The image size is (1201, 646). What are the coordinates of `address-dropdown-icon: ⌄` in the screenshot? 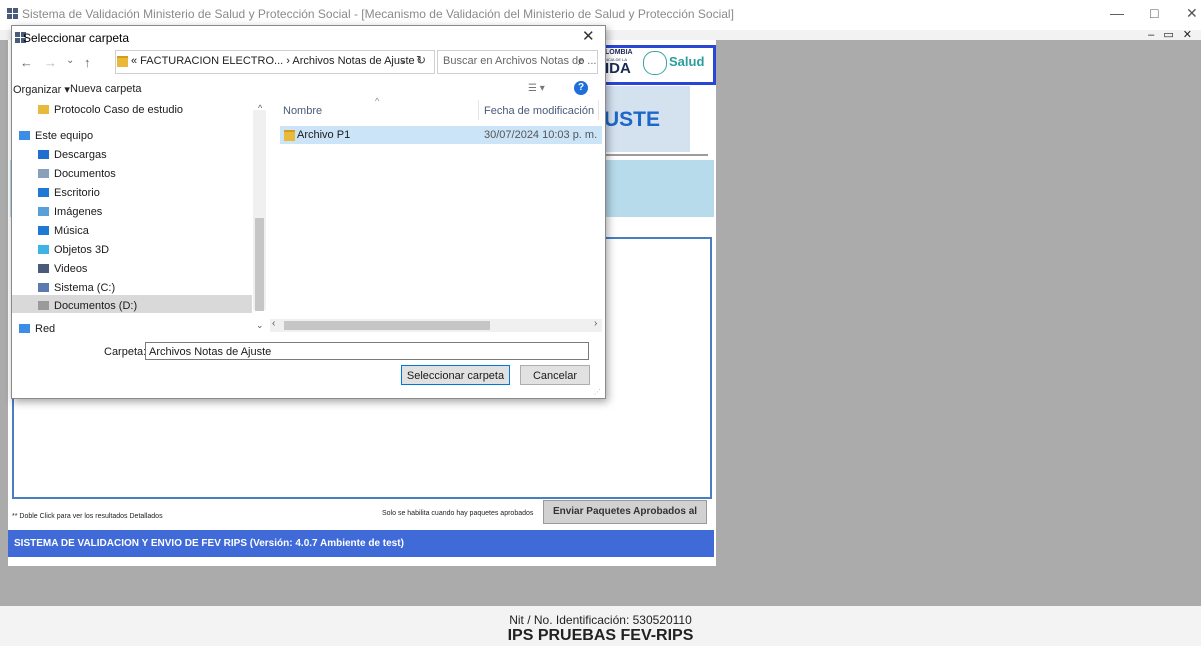 It's located at (403, 60).